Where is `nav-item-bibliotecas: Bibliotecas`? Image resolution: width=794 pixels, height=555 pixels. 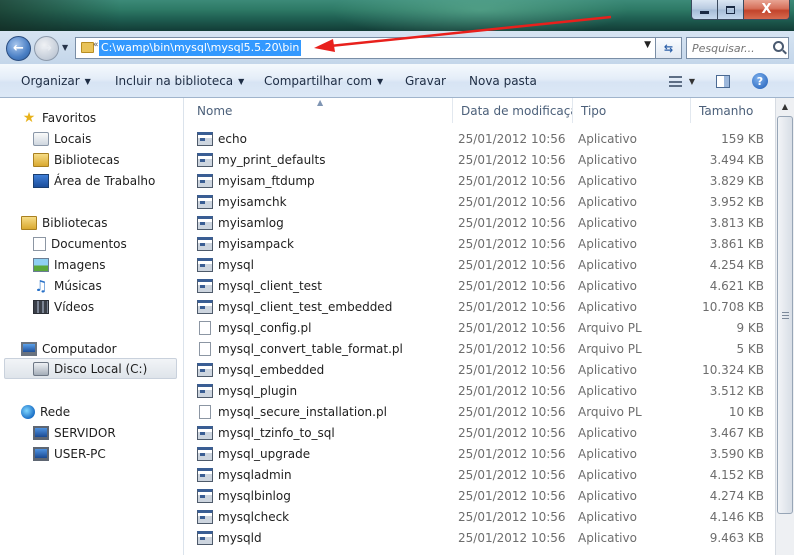 nav-item-bibliotecas: Bibliotecas is located at coordinates (76, 159).